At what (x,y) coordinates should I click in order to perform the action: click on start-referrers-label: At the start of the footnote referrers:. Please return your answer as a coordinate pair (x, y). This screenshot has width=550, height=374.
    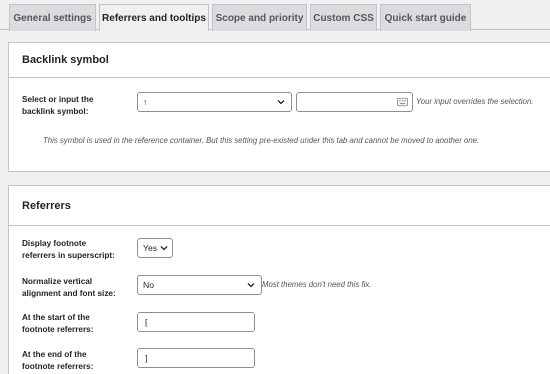
    Looking at the image, I should click on (79, 324).